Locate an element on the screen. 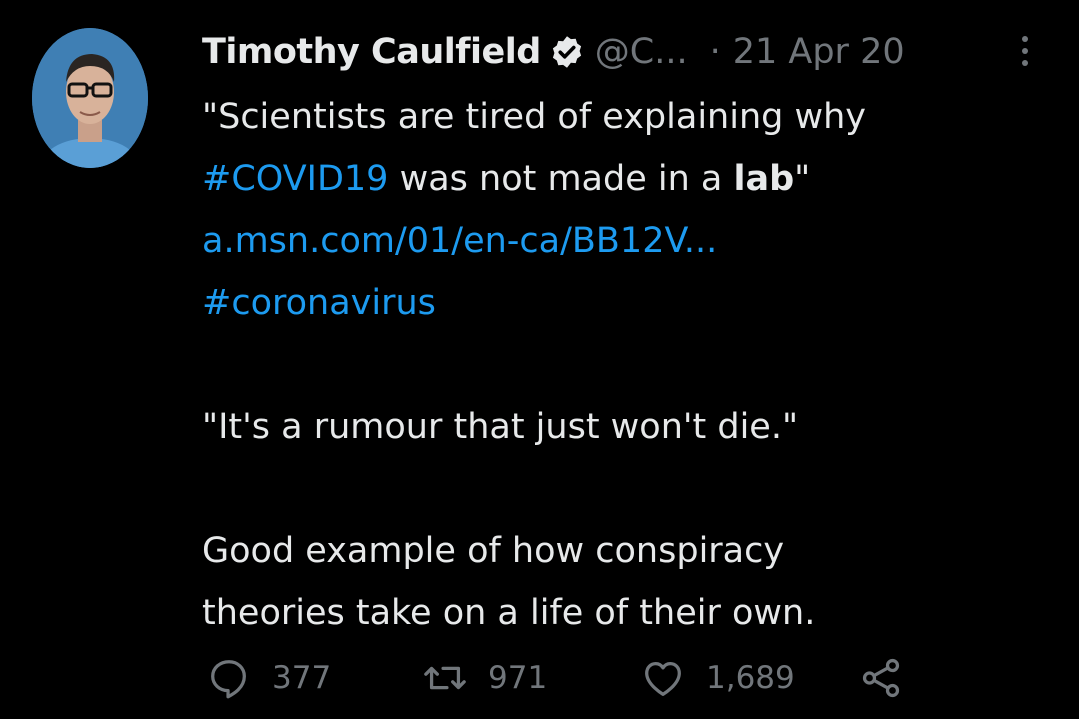 The height and width of the screenshot is (719, 1079). text-span: " is located at coordinates (802, 179).